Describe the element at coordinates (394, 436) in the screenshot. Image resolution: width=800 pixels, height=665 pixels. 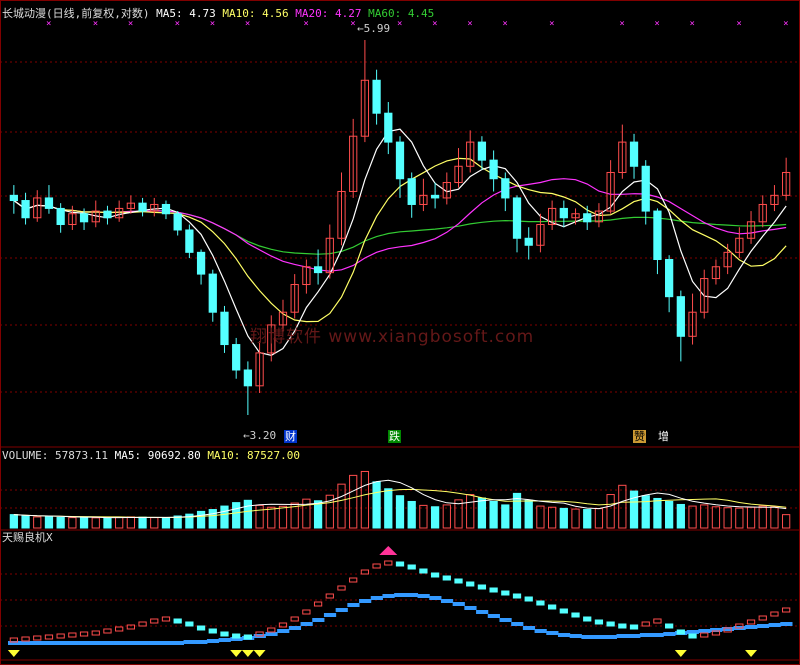
I see `event-tag-drop: 跌` at that location.